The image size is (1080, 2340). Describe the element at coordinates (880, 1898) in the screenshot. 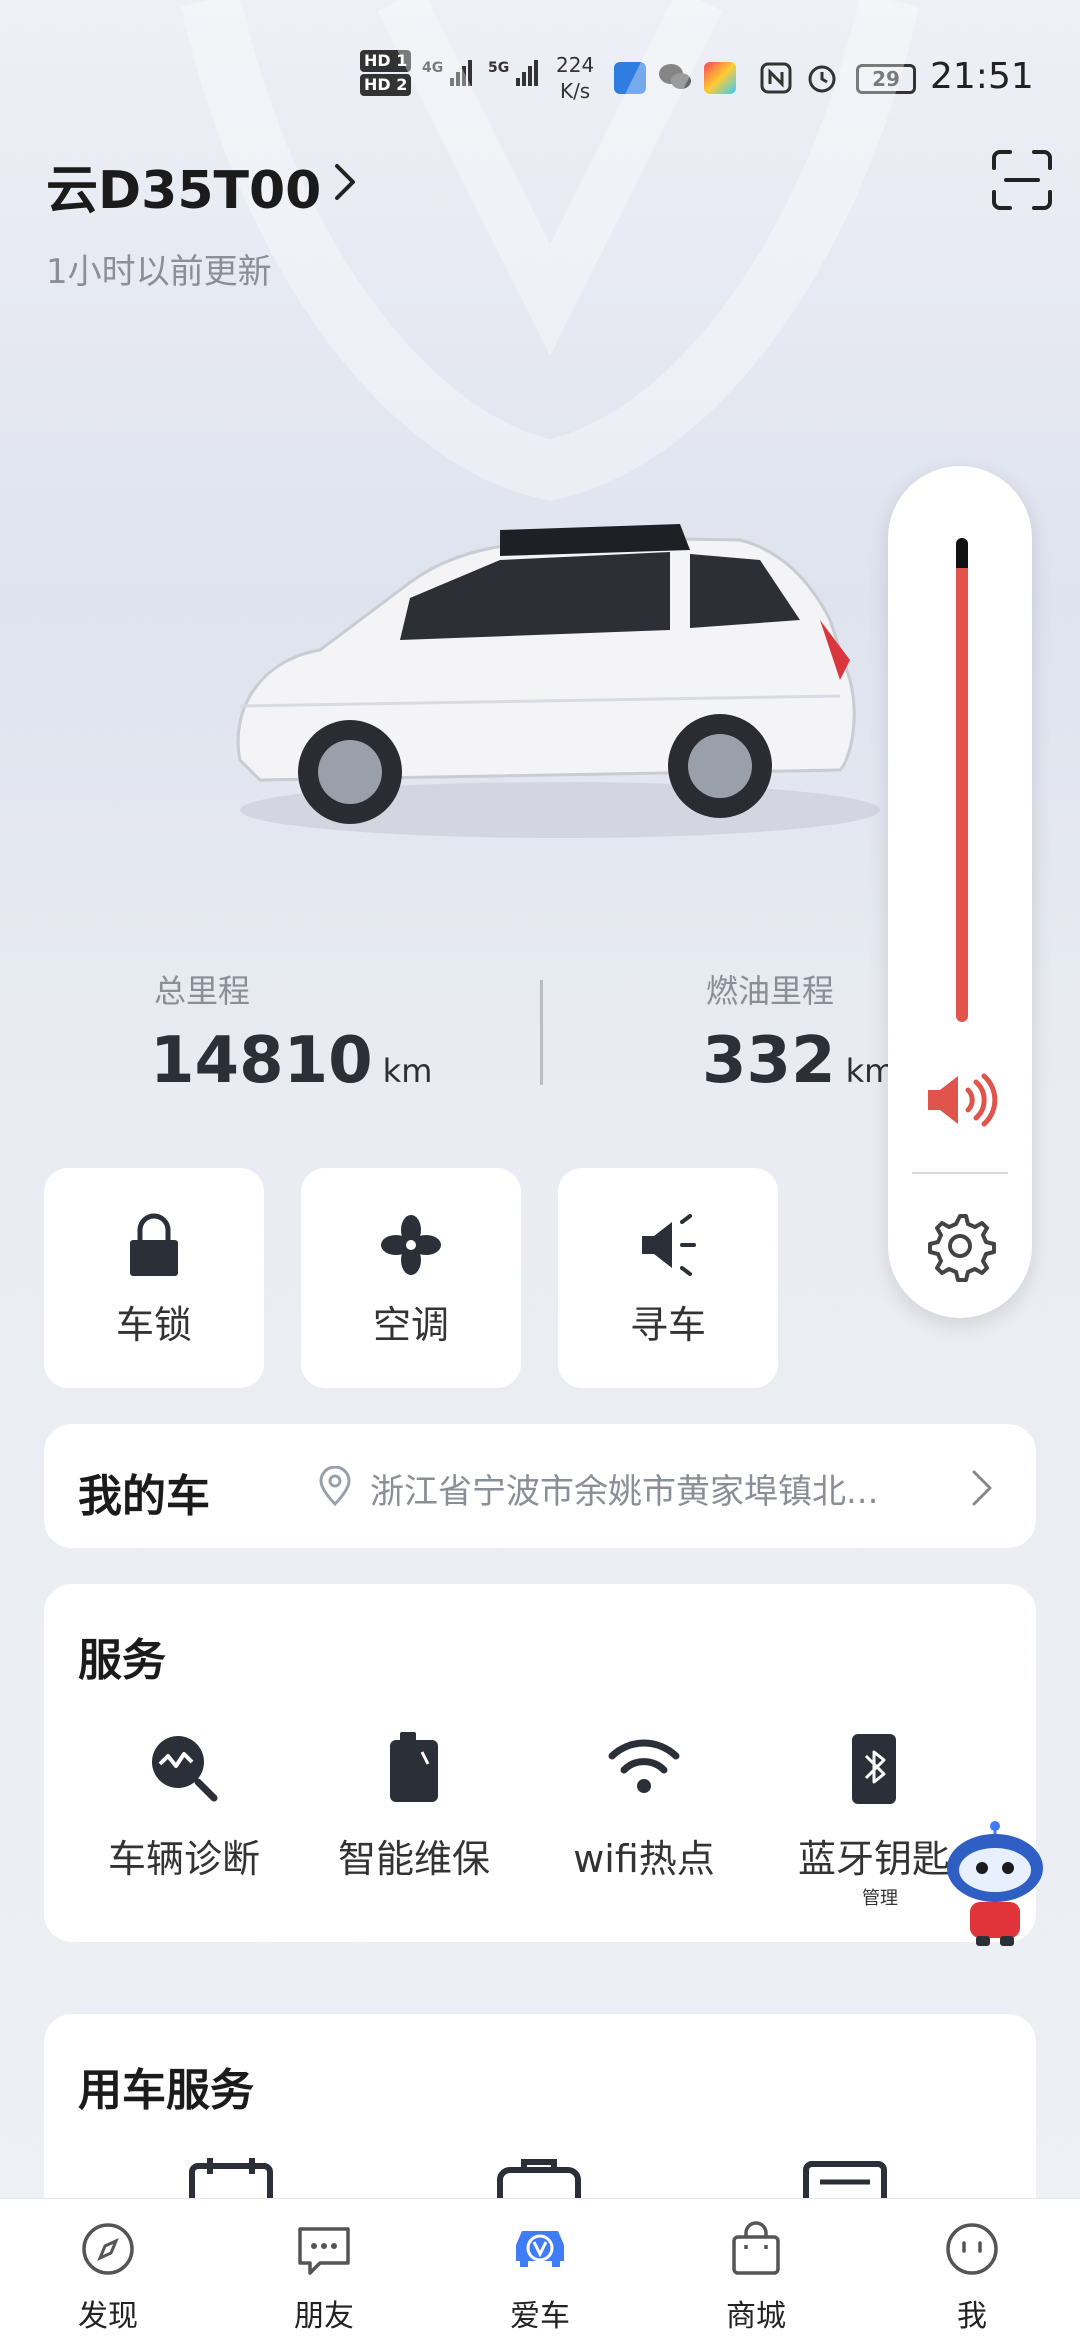

I see `bluetooth-key-sublabel: 管理` at that location.